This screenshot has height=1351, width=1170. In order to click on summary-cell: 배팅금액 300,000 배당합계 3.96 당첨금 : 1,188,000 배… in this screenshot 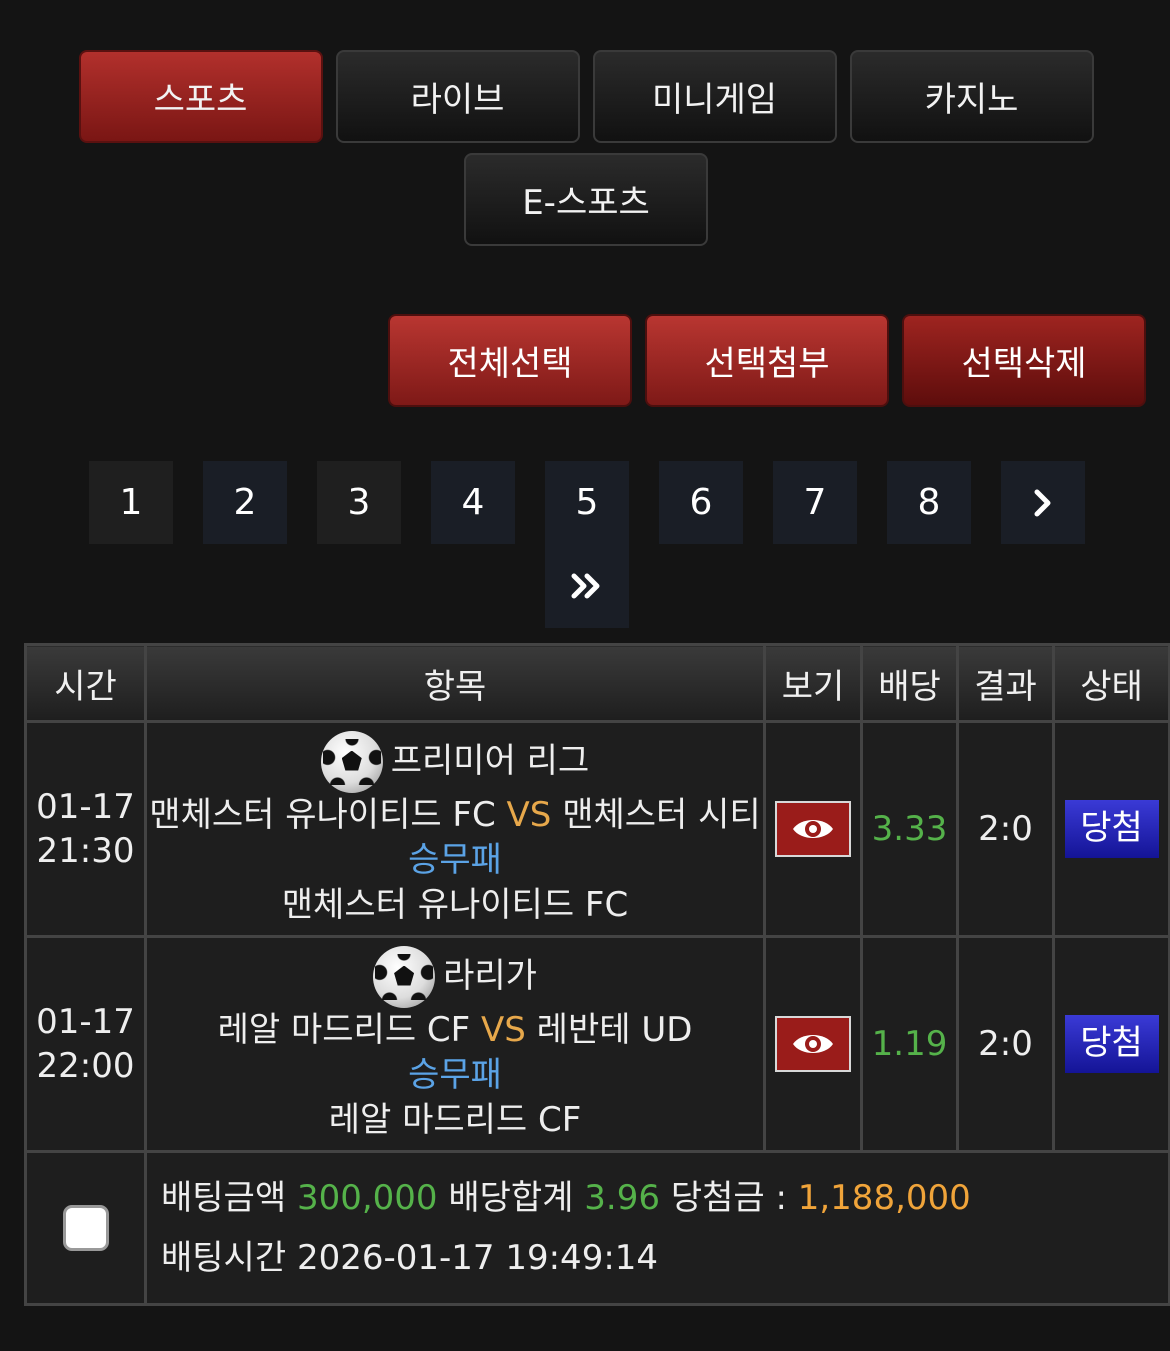, I will do `click(657, 1228)`.